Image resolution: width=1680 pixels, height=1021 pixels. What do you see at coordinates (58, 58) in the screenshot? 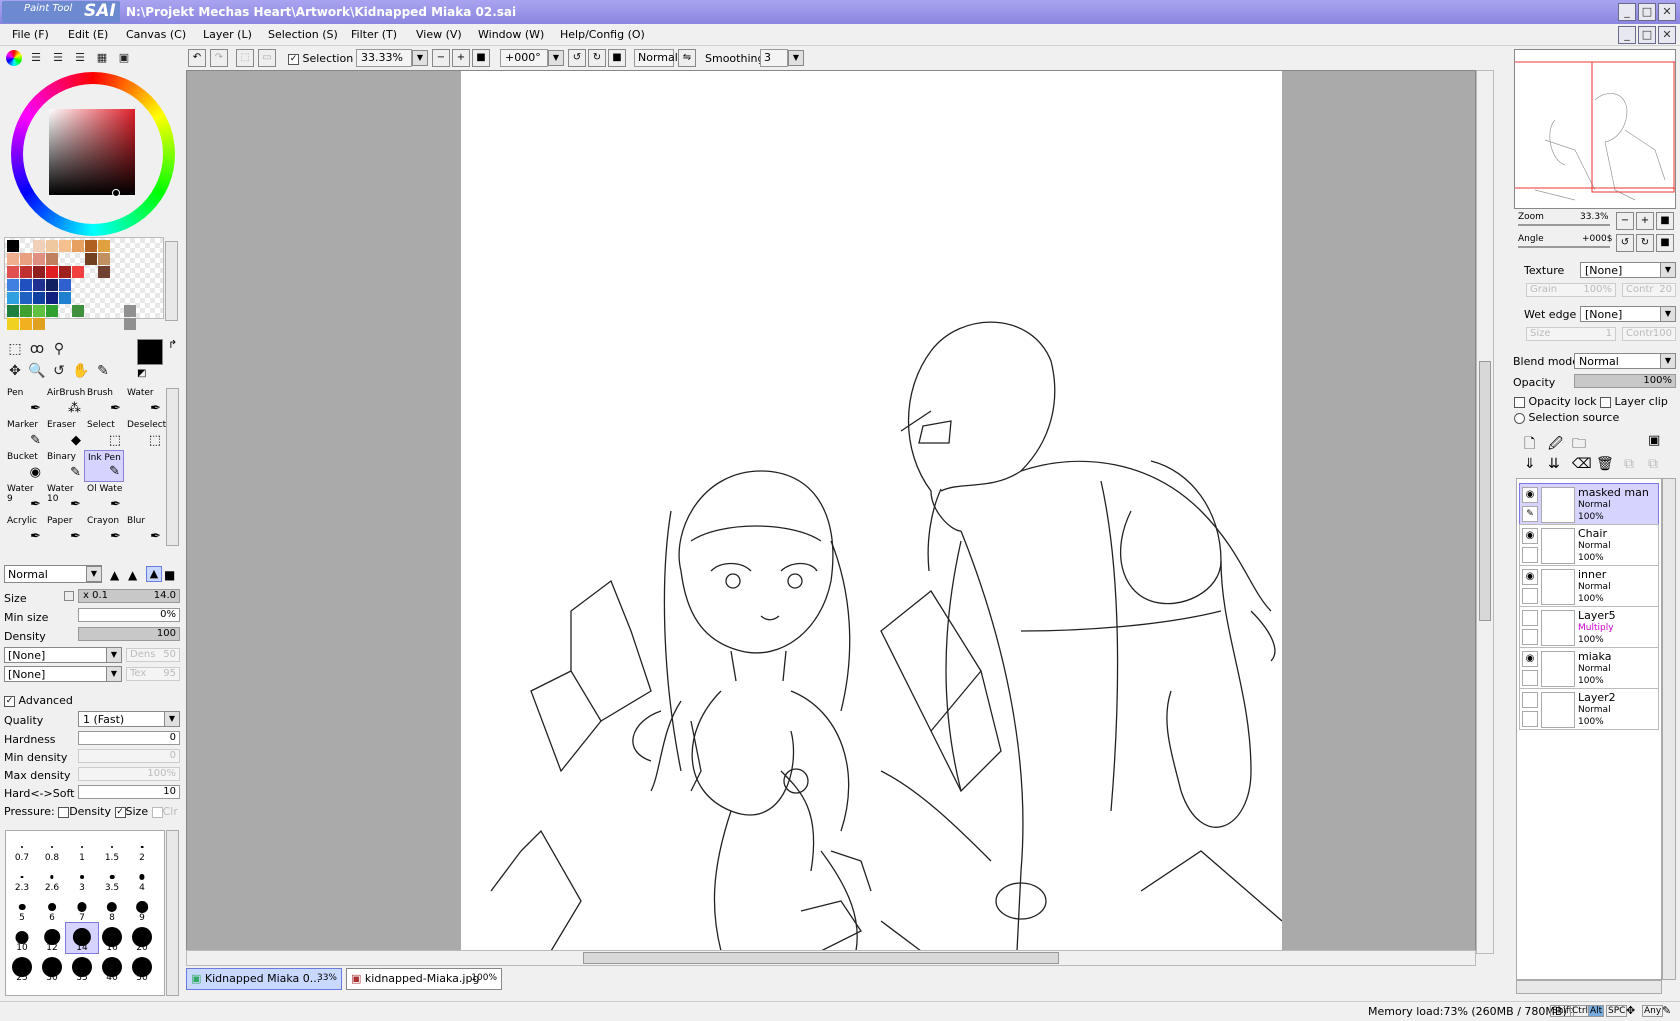
I see `hsv-slider-icon: ☰` at bounding box center [58, 58].